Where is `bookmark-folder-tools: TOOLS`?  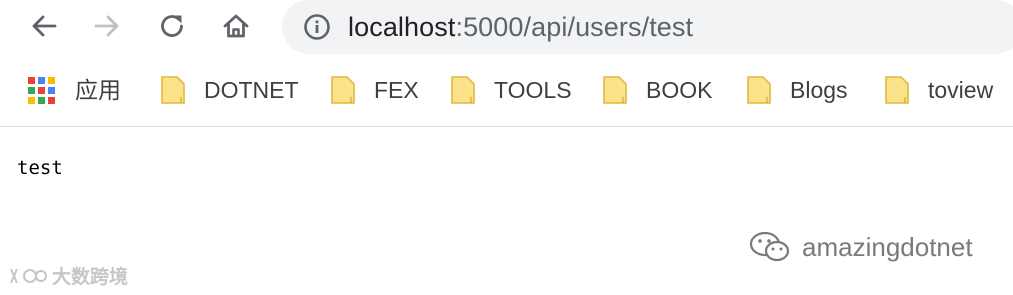 bookmark-folder-tools: TOOLS is located at coordinates (511, 90).